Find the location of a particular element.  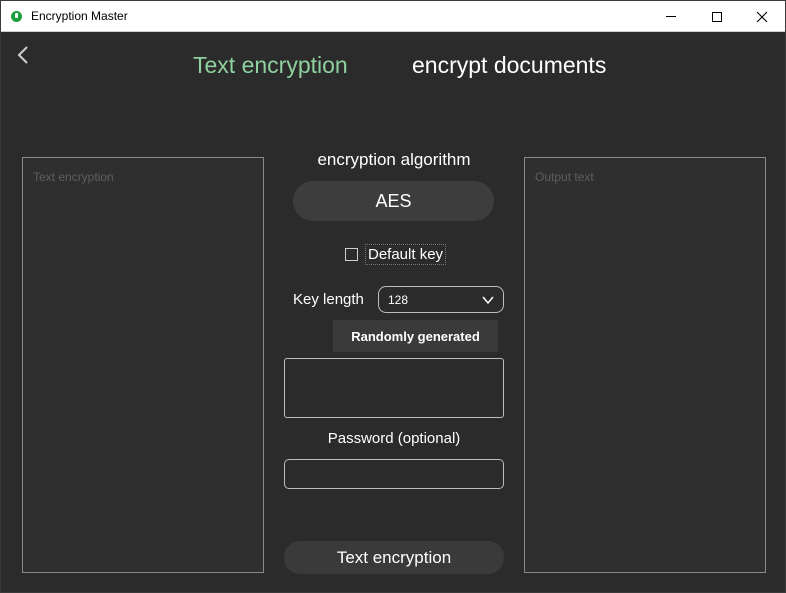

title-bar: Encryption Master is located at coordinates (393, 16).